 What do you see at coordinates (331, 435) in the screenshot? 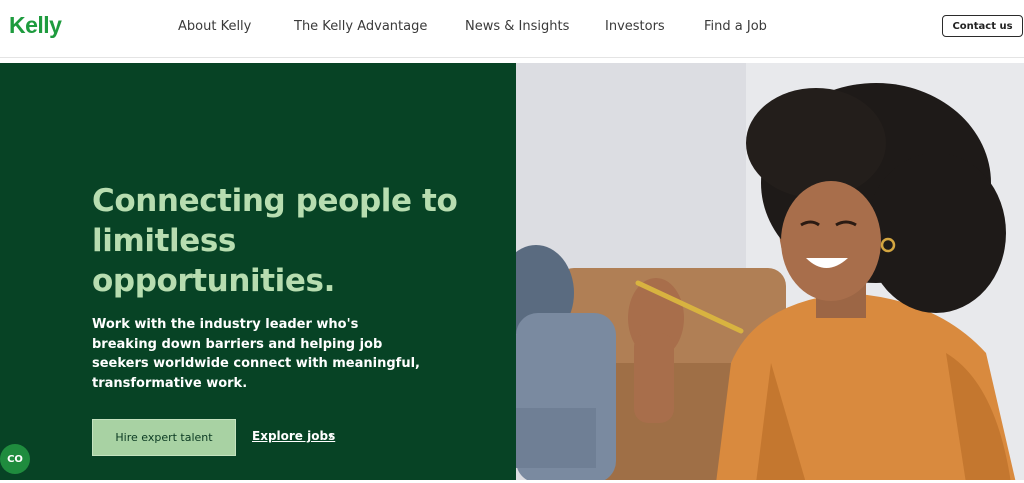
I see `chevron-right-icon: ›` at bounding box center [331, 435].